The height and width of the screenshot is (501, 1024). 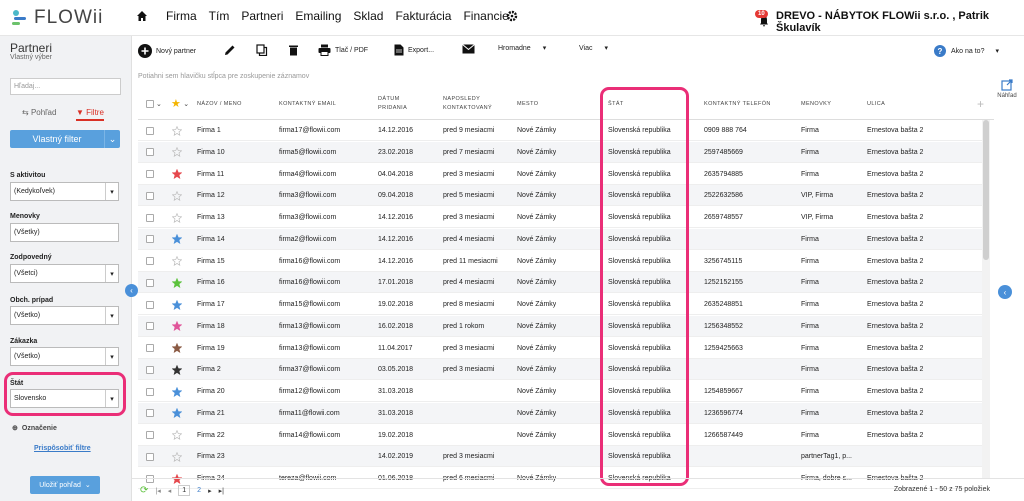 What do you see at coordinates (170, 491) in the screenshot?
I see `prev-page-icon: ◂` at bounding box center [170, 491].